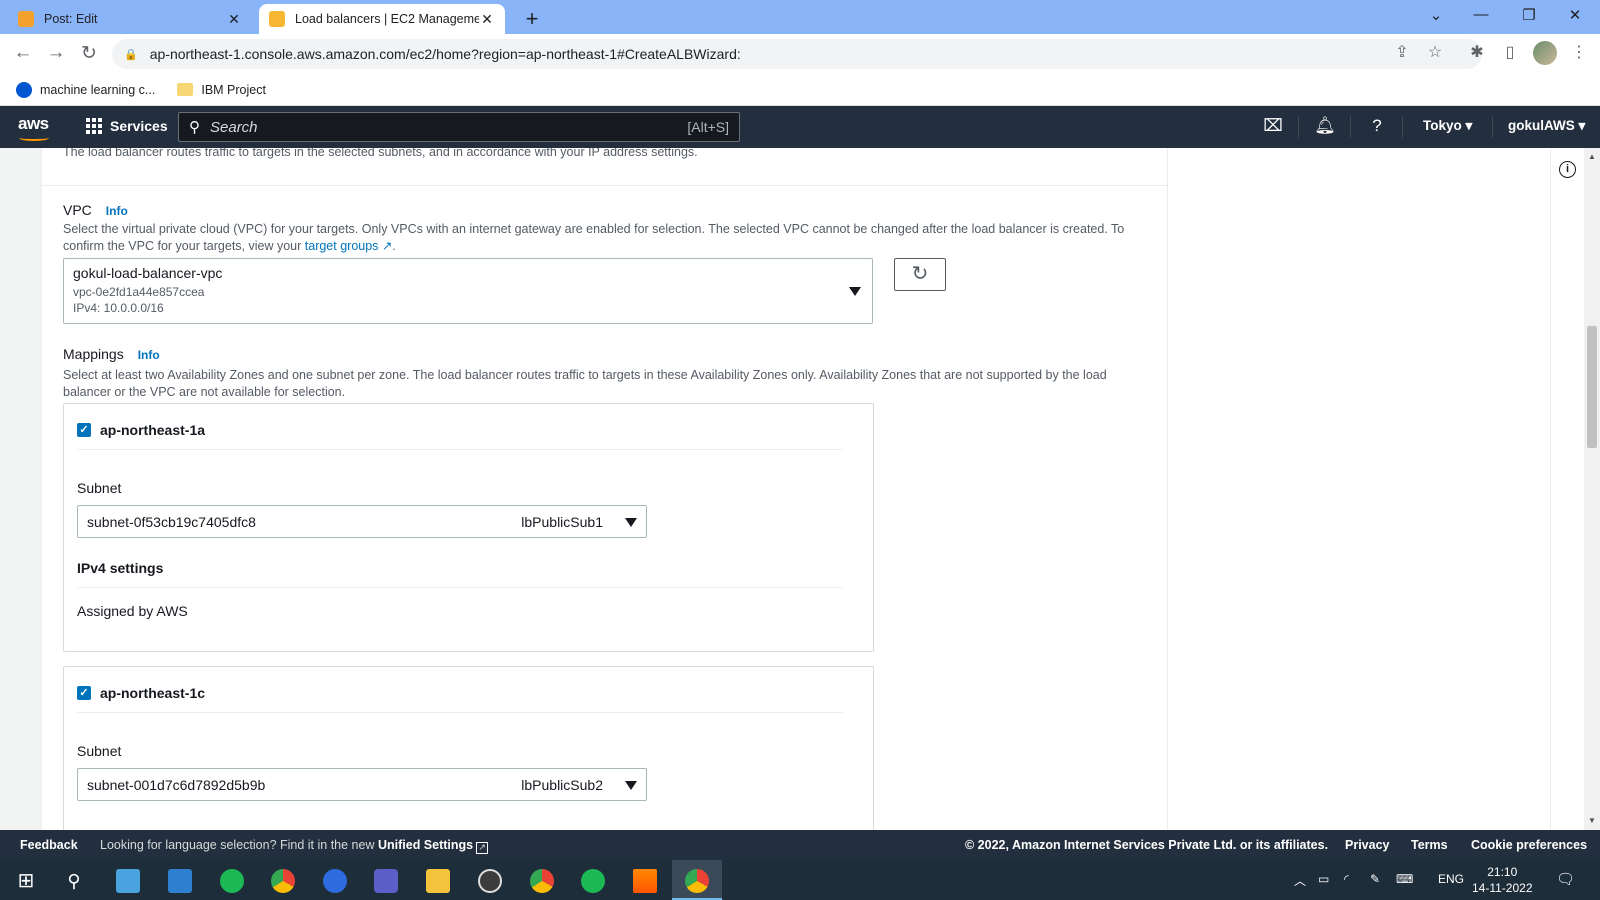 The height and width of the screenshot is (900, 1600). Describe the element at coordinates (425, 845) in the screenshot. I see `unified-settings-link: Unified Settings` at that location.